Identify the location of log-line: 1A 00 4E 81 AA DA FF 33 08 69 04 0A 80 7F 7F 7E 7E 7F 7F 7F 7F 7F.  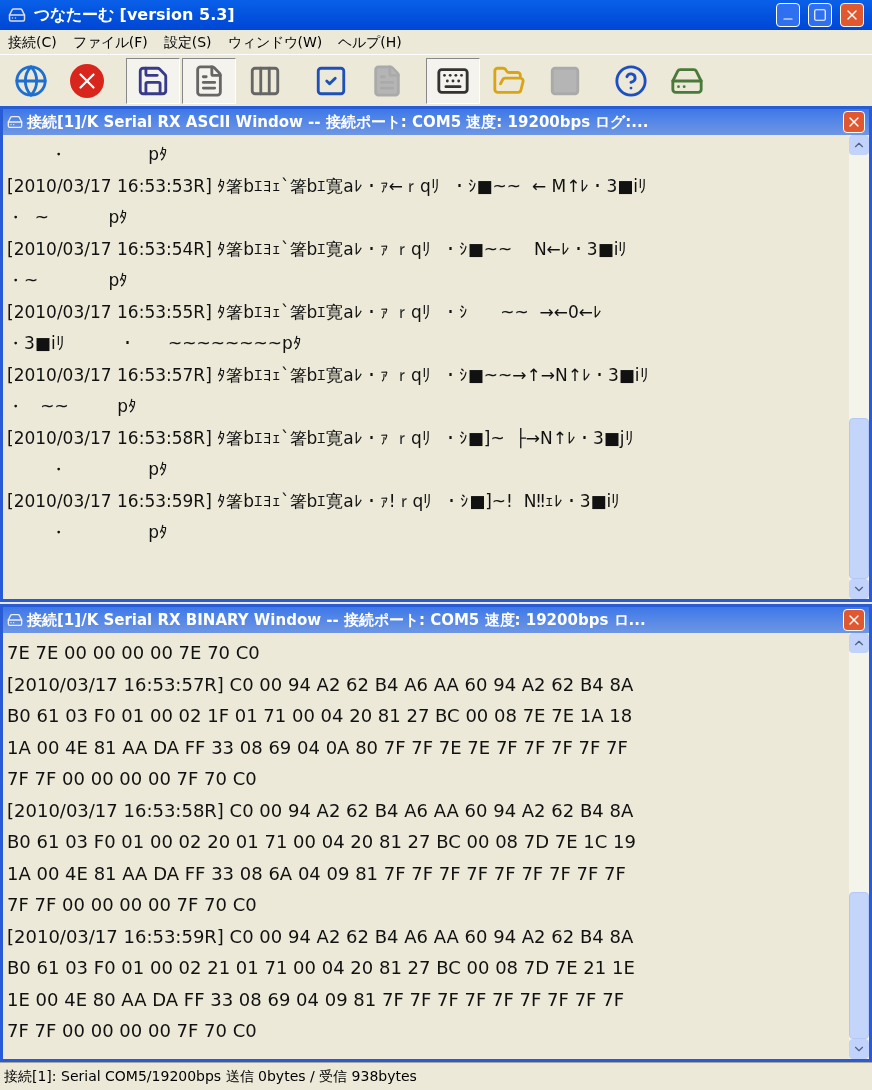
(318, 747).